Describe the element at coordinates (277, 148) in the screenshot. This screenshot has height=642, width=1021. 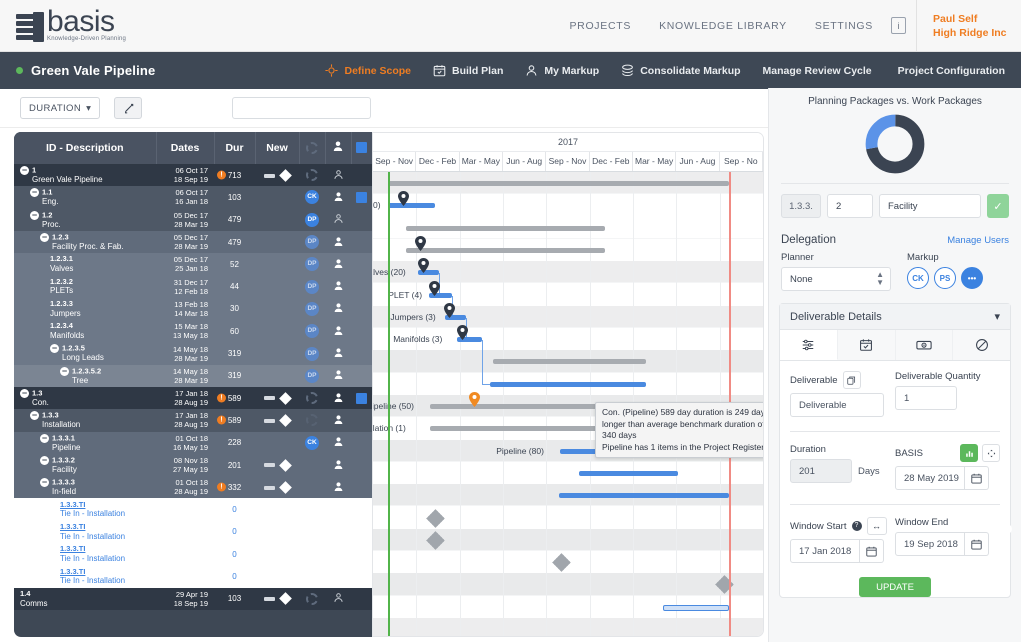
I see `col-new: New` at that location.